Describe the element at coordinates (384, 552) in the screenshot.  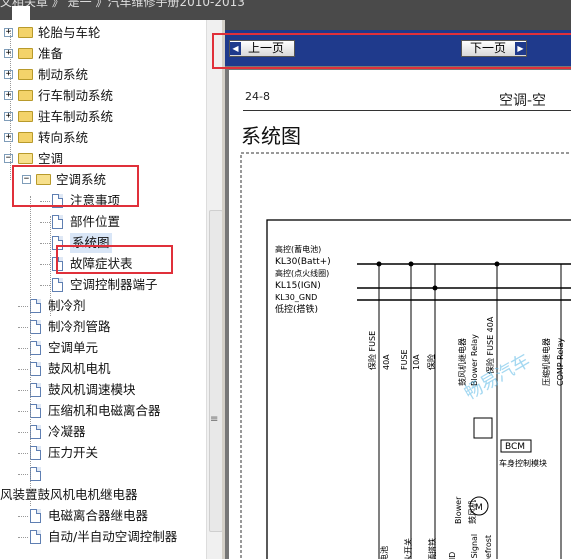
I see `diagram-label: 蓄电池` at that location.